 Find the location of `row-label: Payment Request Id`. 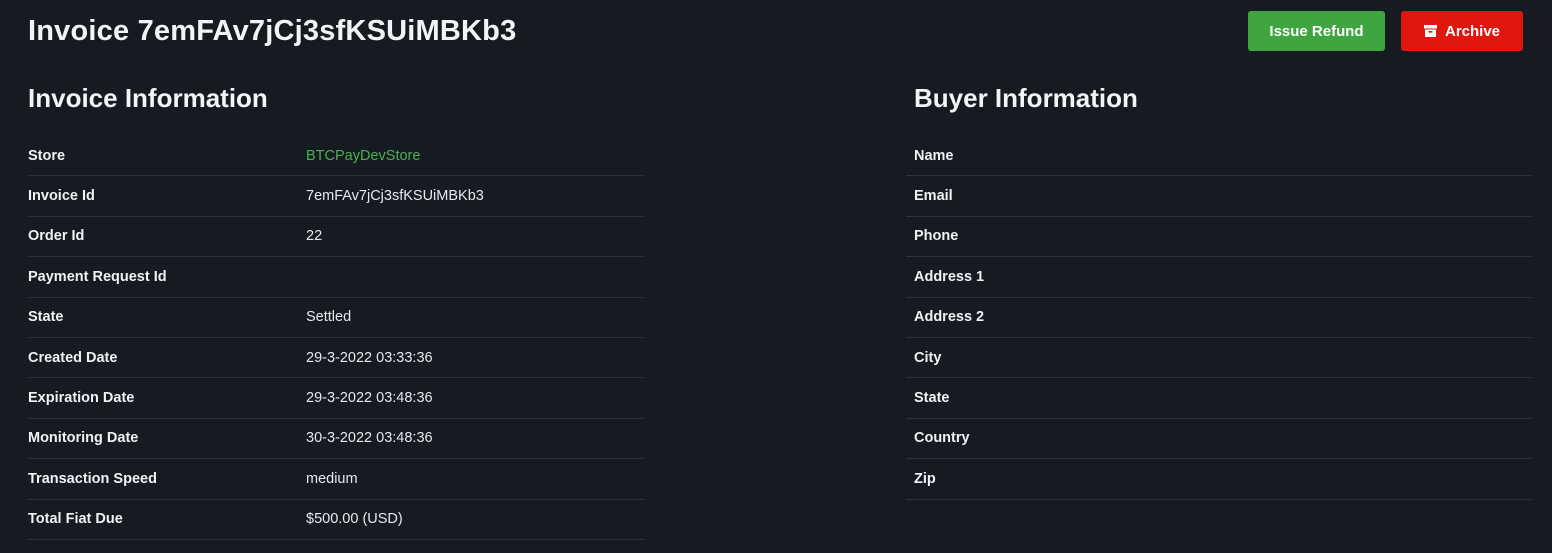

row-label: Payment Request Id is located at coordinates (97, 276).